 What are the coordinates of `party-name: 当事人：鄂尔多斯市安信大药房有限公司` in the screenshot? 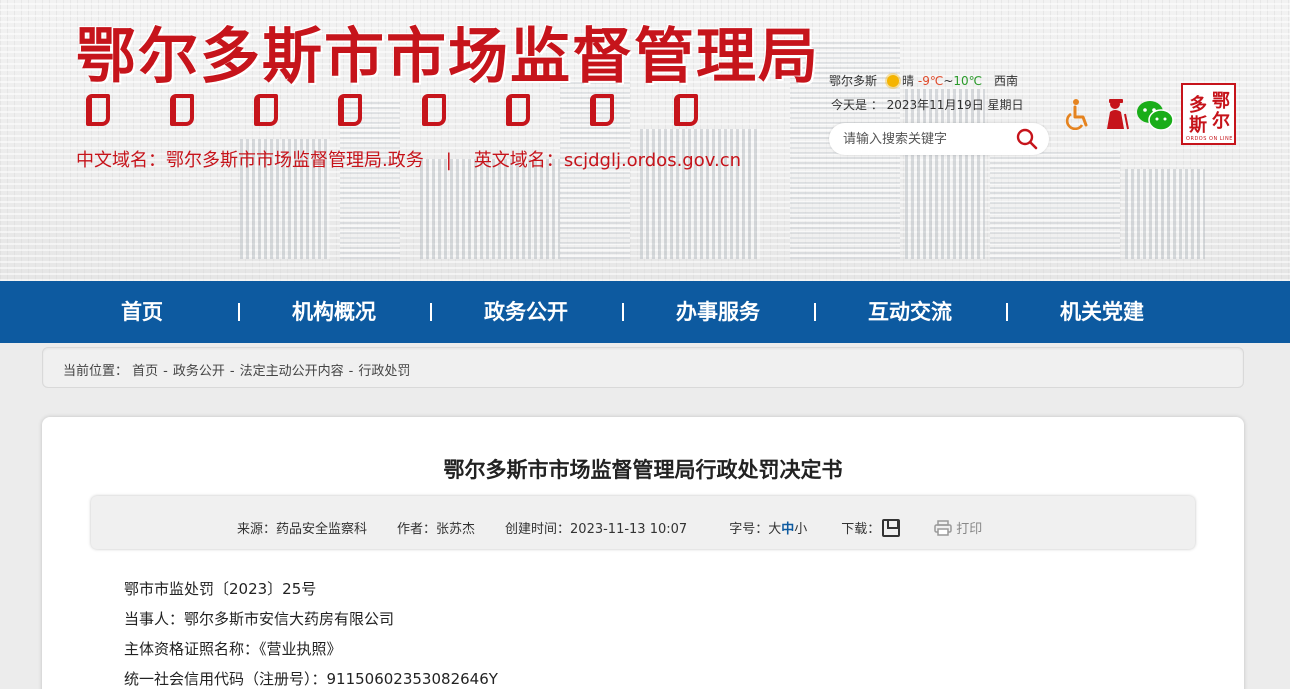 It's located at (259, 619).